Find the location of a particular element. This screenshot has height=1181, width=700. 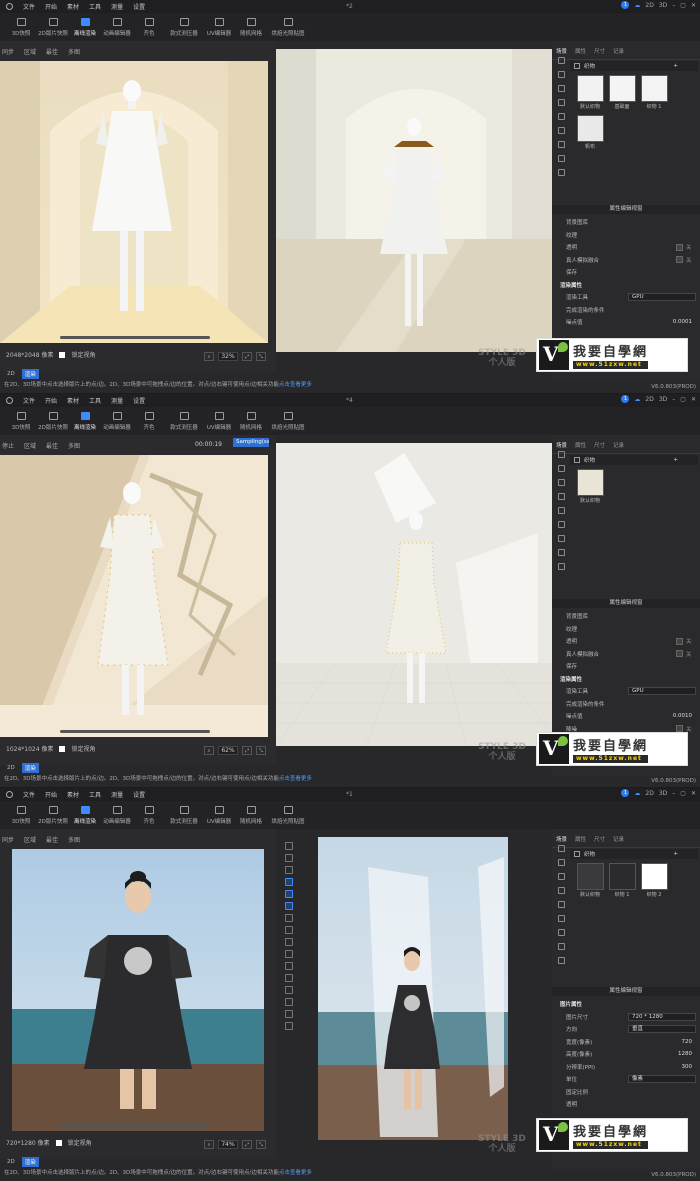

render-tool-button: 多图 is located at coordinates (74, 51).